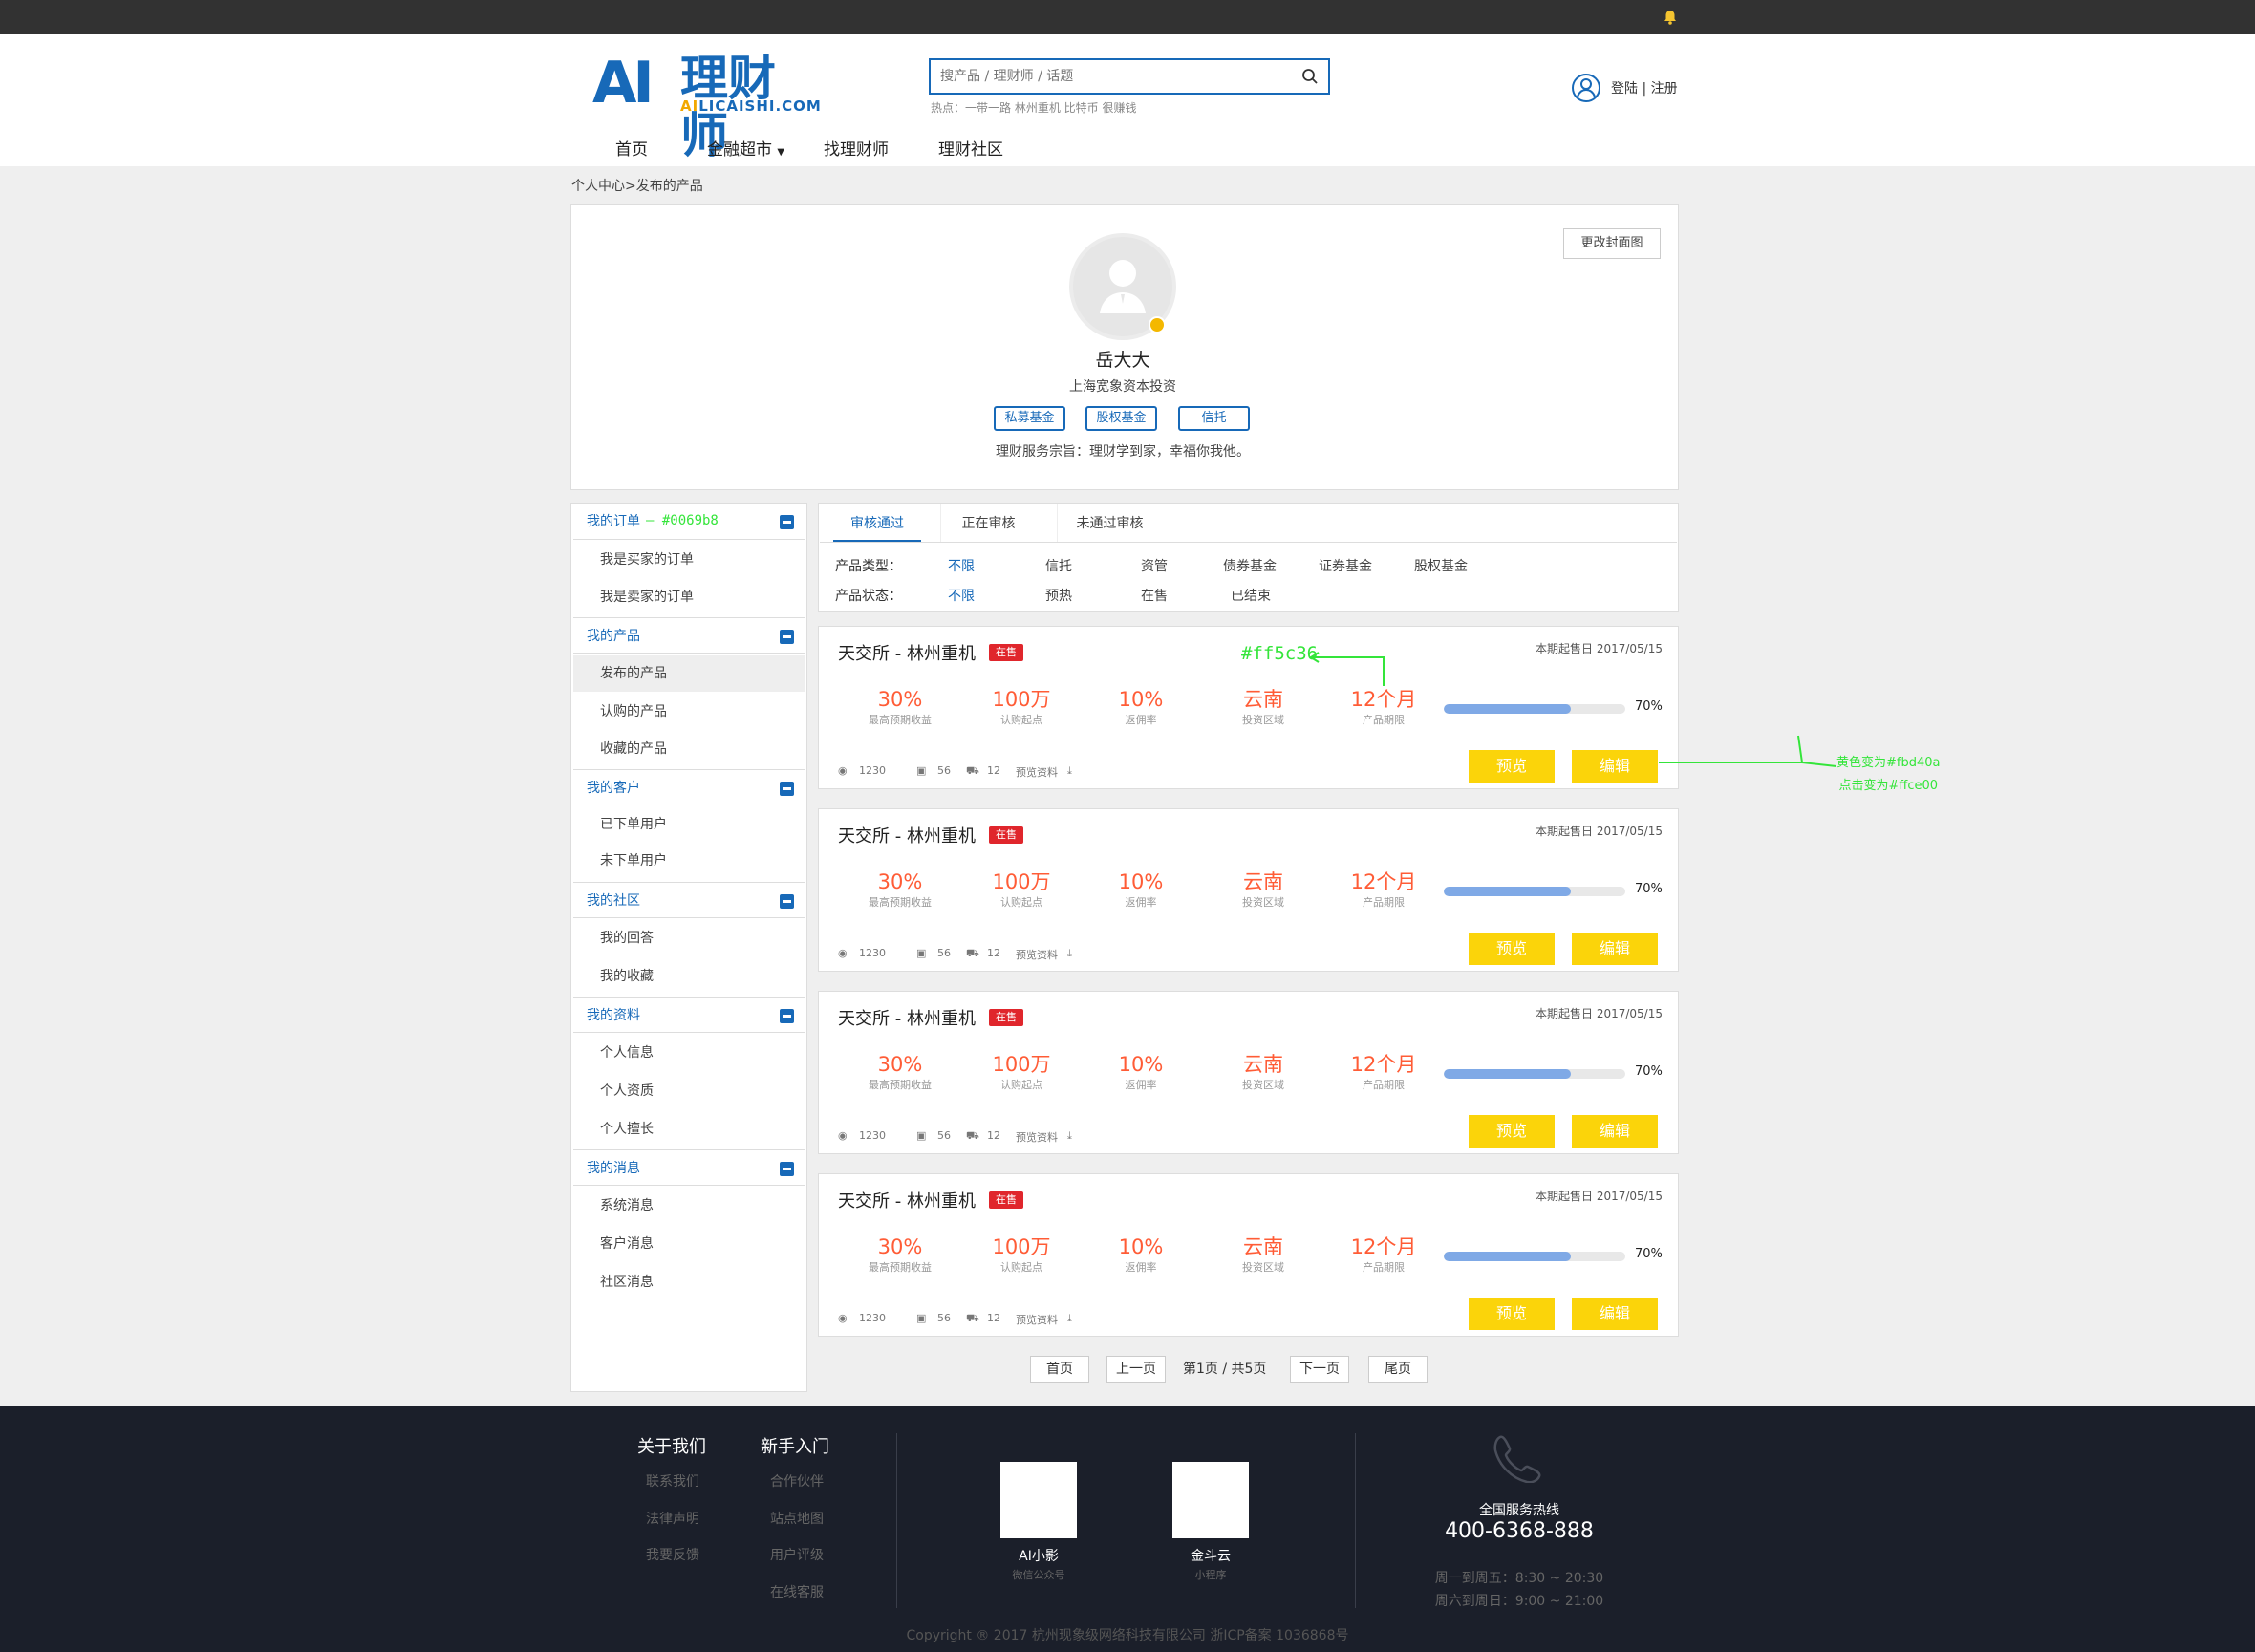  What do you see at coordinates (1154, 565) in the screenshot?
I see `filter-type-asset-mgmt: 资管` at bounding box center [1154, 565].